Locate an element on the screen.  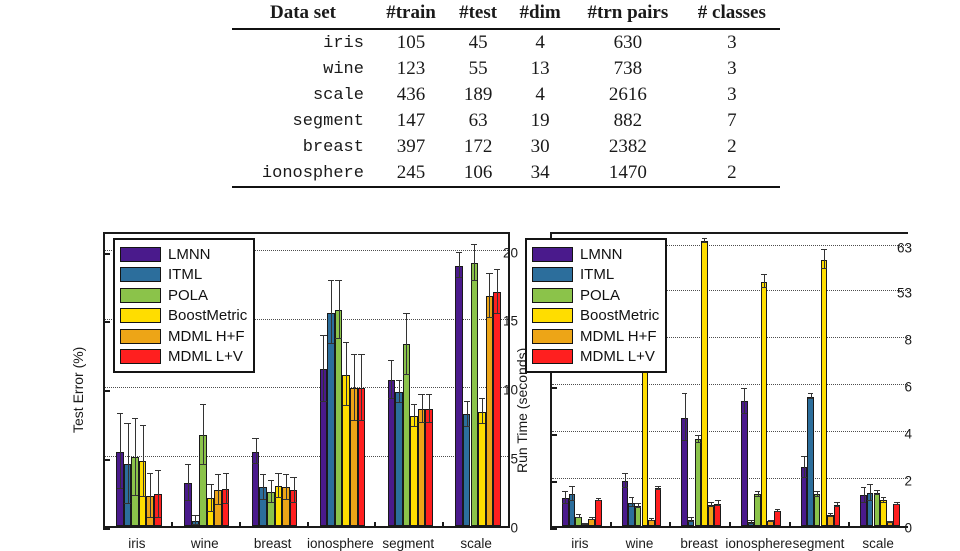
run-time-legend: LMNN ITML POLA BoostMetric MDML H+F MDML L+V is located at coordinates (596, 305).